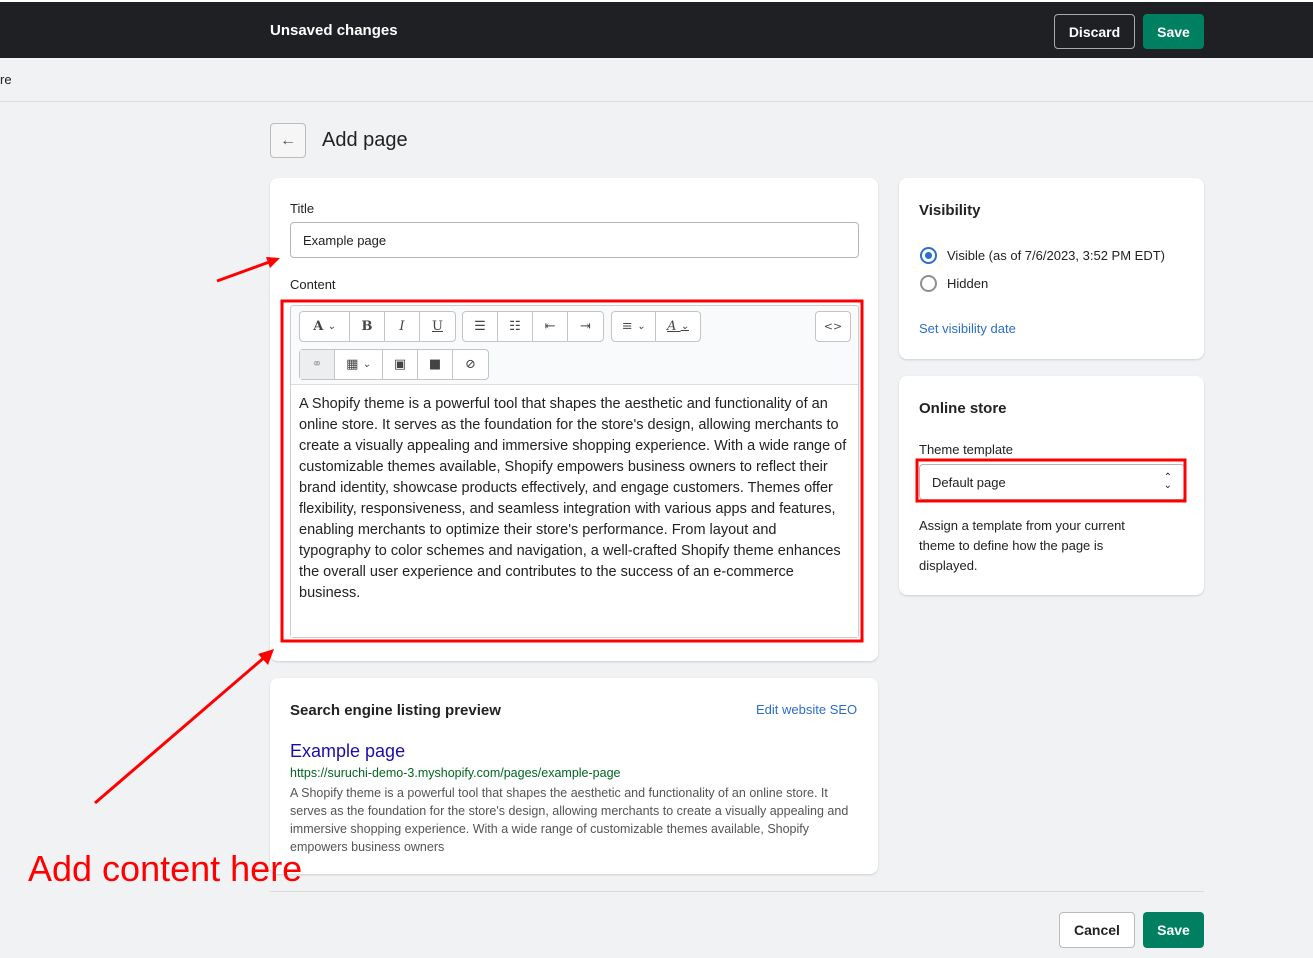 The image size is (1313, 958). I want to click on top-bar: Unsaved changes Discard Save, so click(656, 29).